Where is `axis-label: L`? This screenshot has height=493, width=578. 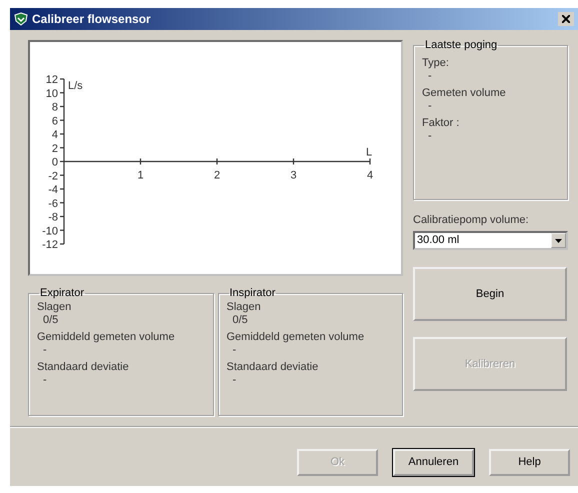
axis-label: L is located at coordinates (369, 152).